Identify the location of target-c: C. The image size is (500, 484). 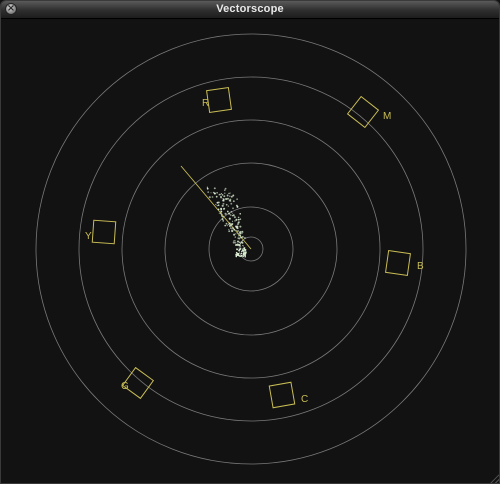
(288, 395).